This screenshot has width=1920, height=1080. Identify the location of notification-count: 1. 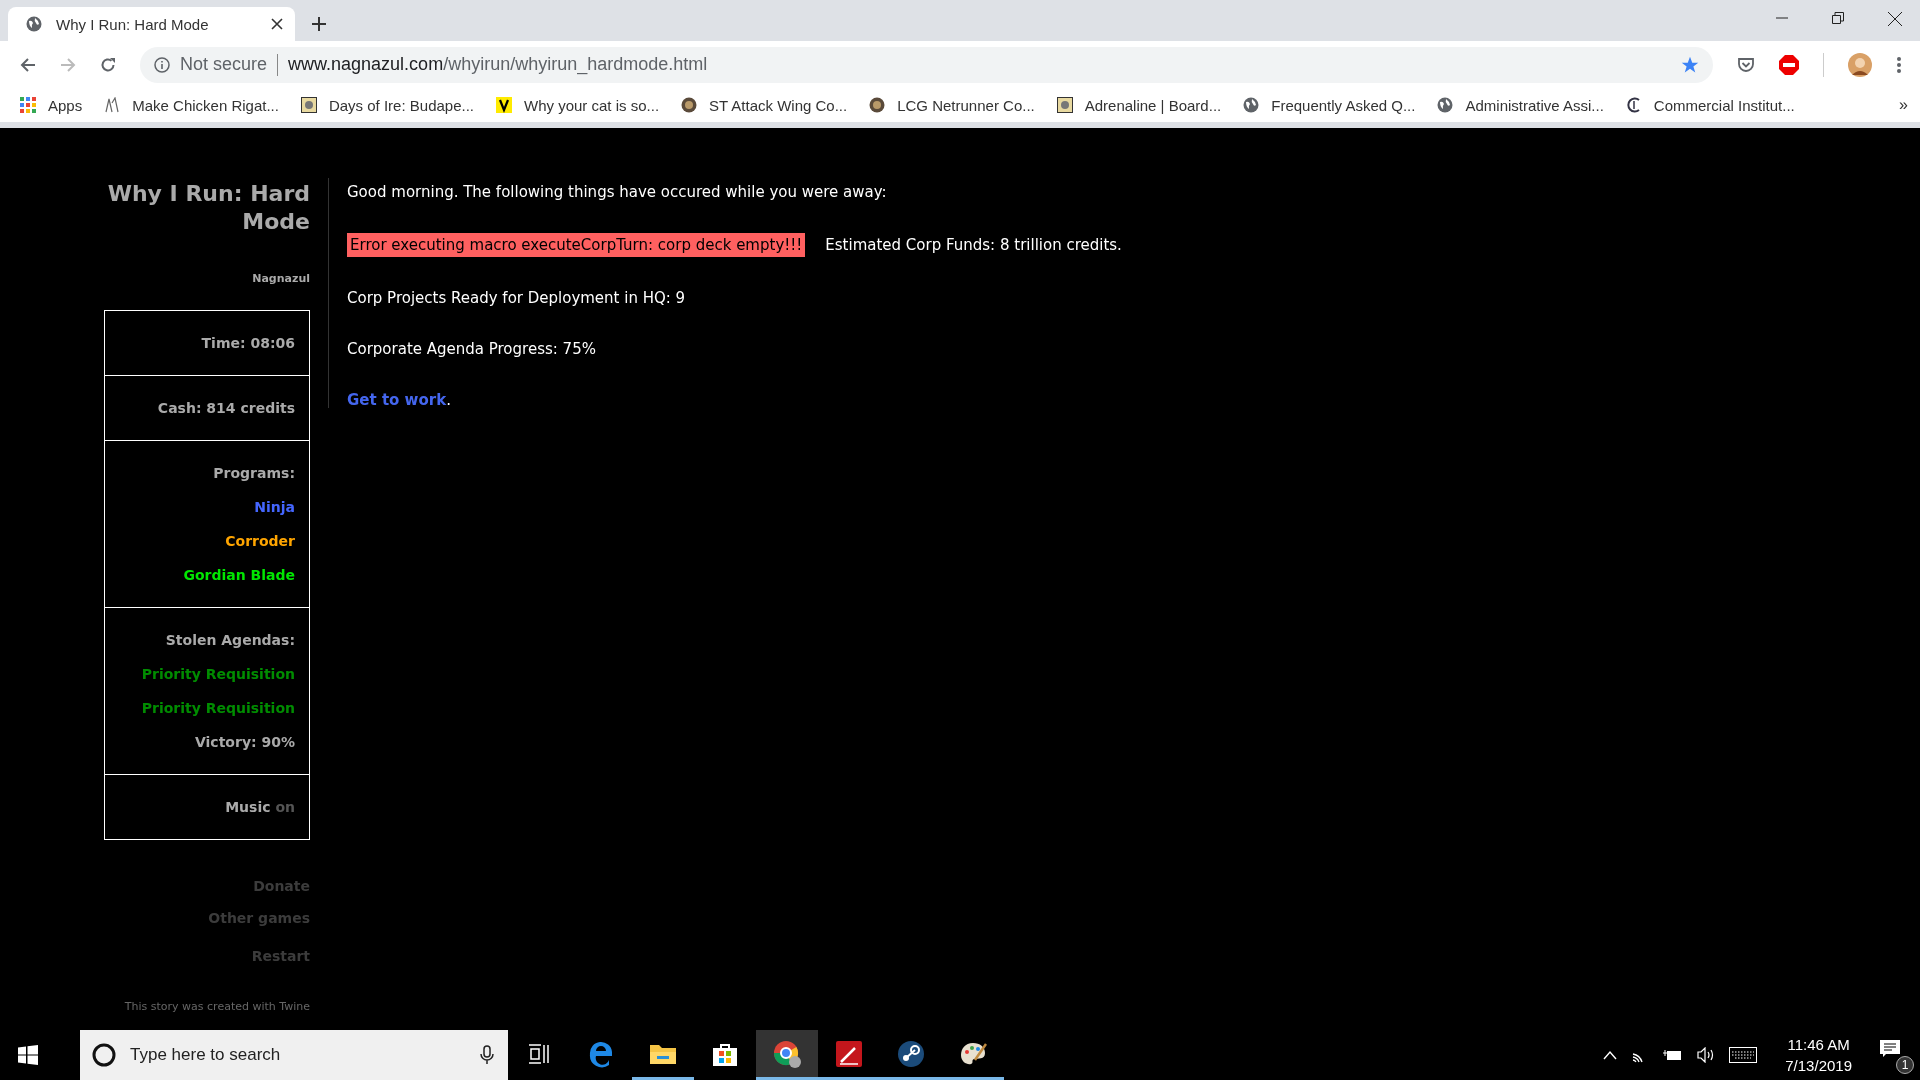
(1905, 1065).